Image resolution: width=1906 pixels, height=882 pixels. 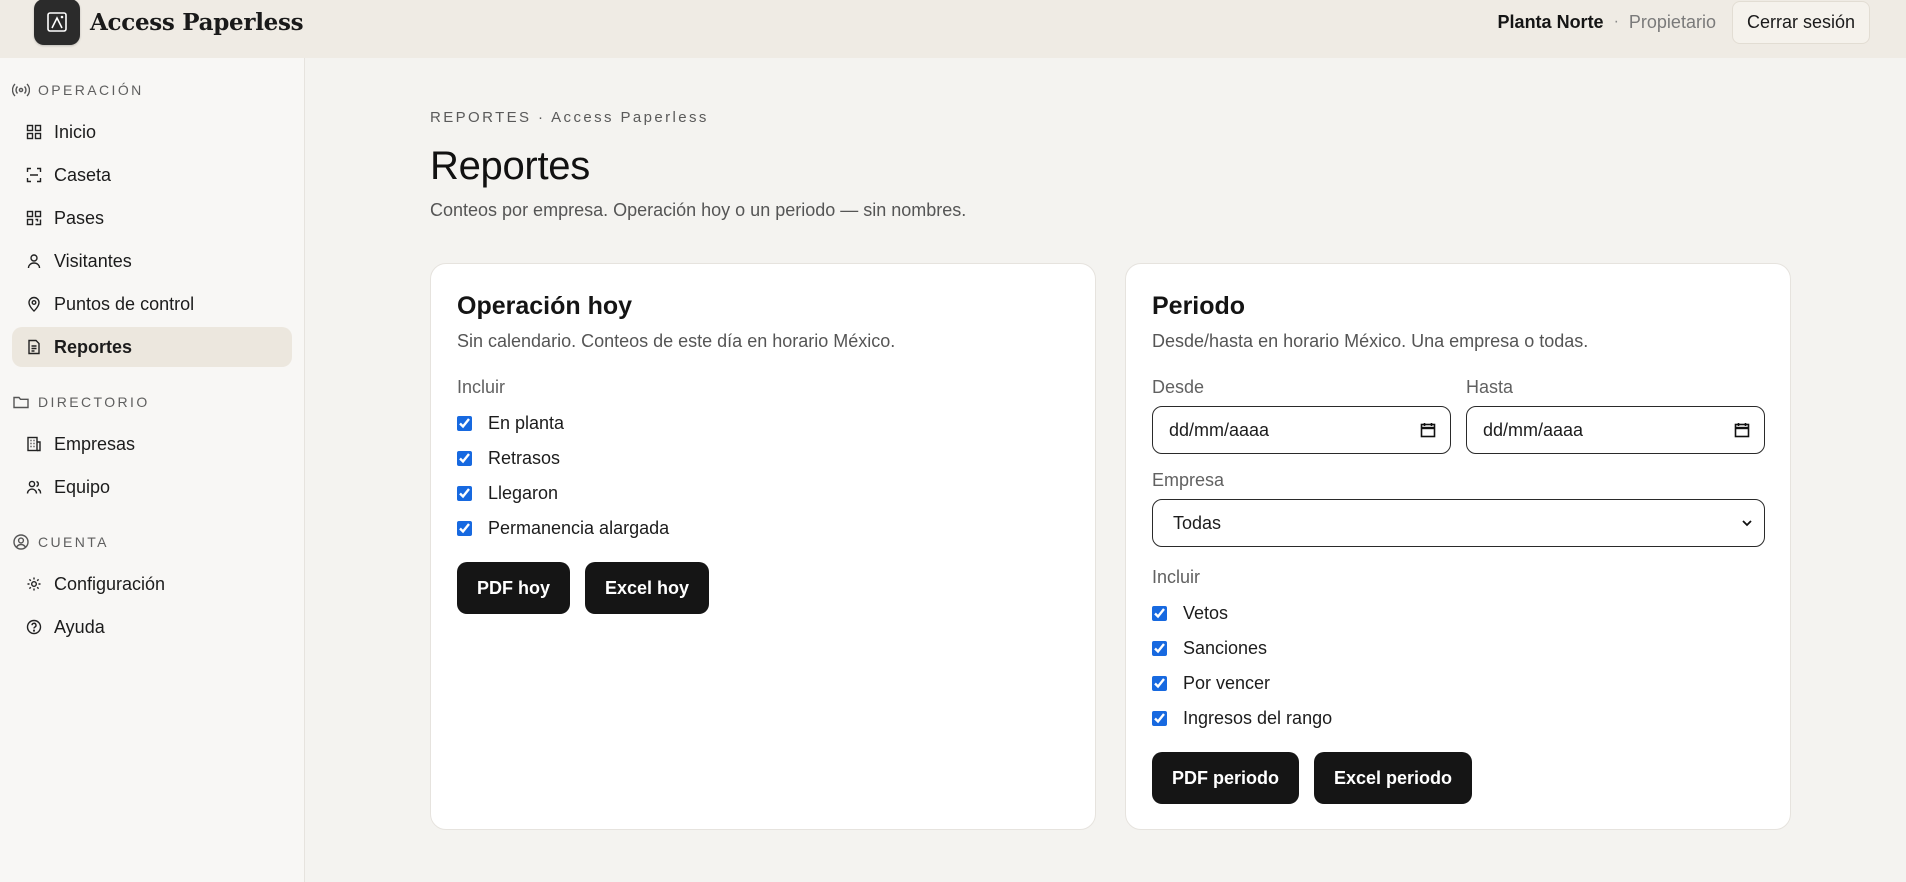 I want to click on sidebar-item-visitantes: Visitantes, so click(x=152, y=261).